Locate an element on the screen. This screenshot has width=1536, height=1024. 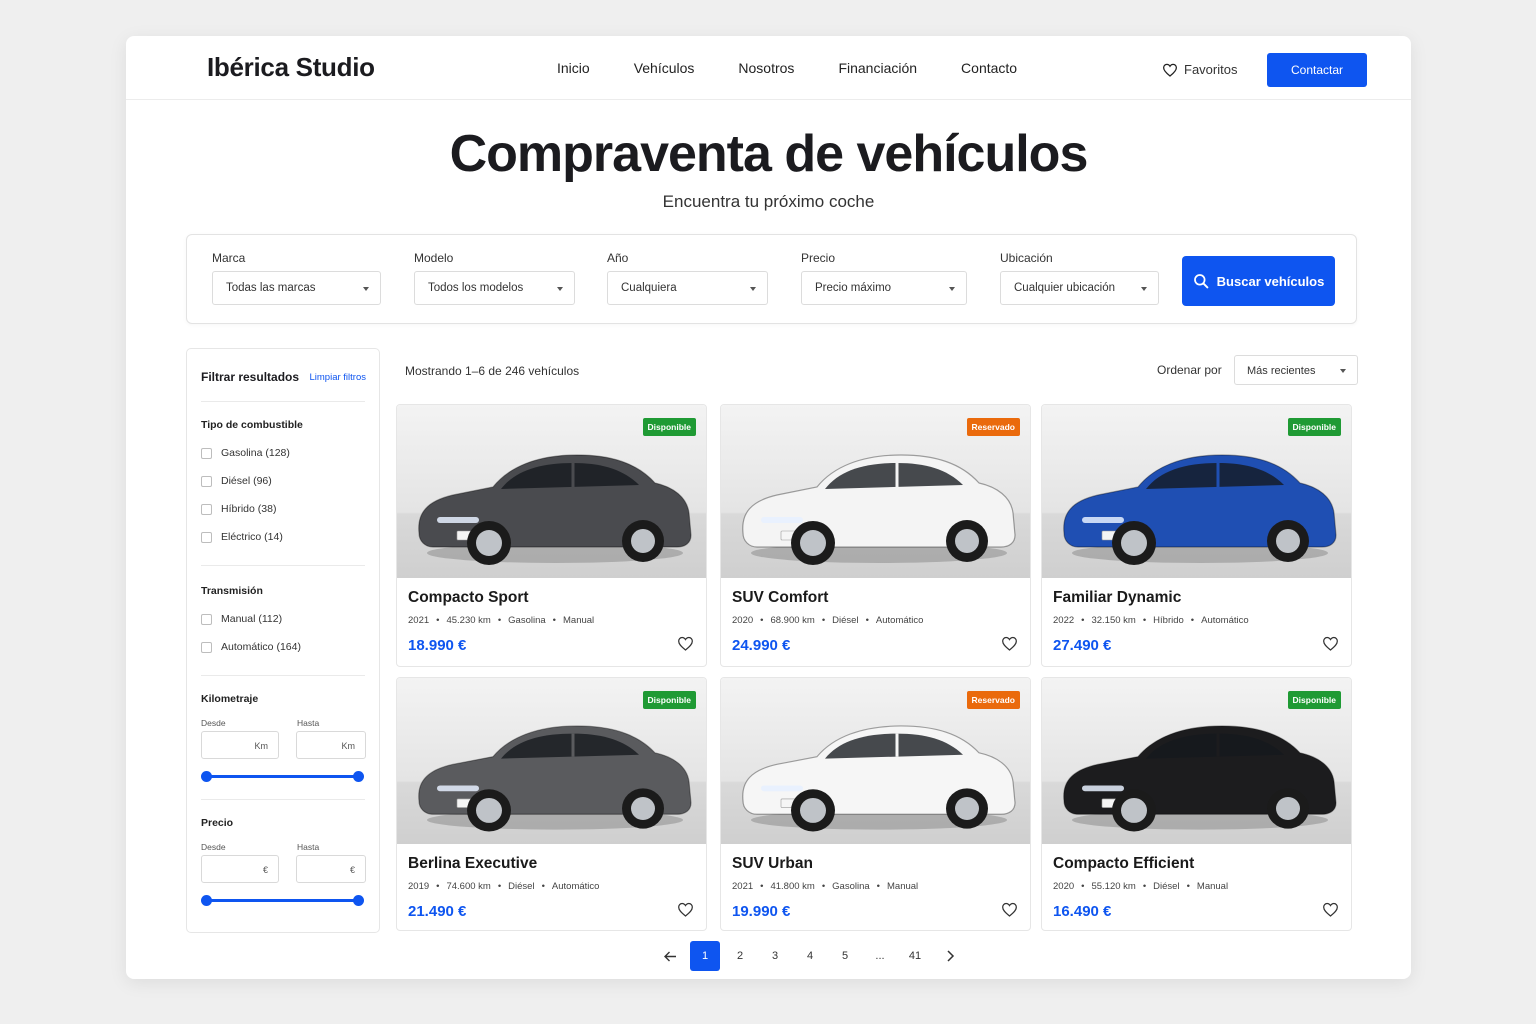
vehicle-price: 18.990 € is located at coordinates (437, 645).